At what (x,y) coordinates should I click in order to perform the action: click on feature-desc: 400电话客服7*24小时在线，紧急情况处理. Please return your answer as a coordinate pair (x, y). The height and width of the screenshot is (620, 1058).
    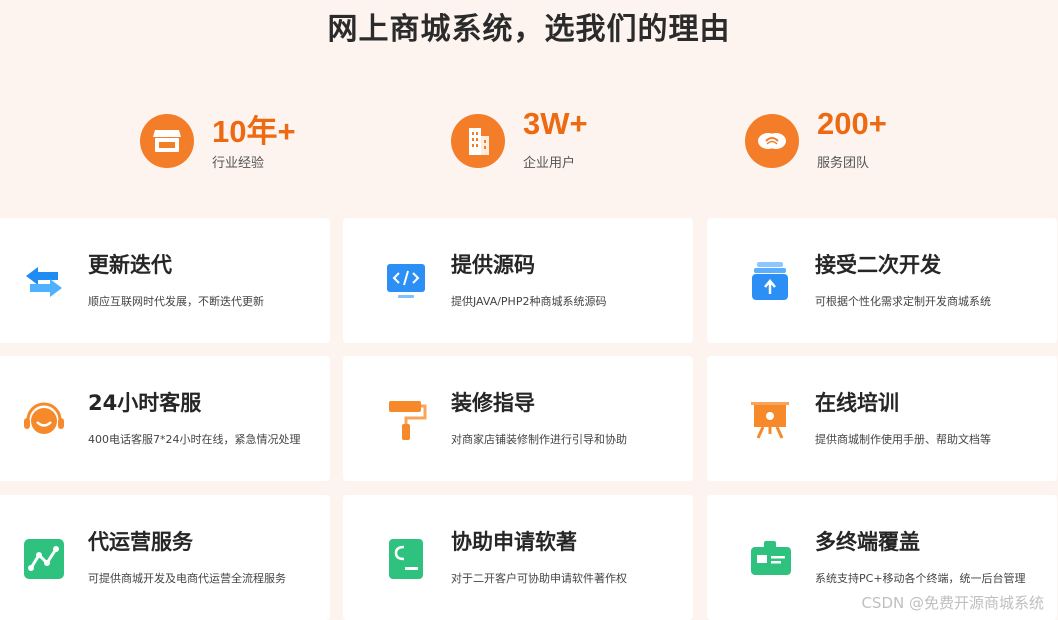
    Looking at the image, I should click on (194, 439).